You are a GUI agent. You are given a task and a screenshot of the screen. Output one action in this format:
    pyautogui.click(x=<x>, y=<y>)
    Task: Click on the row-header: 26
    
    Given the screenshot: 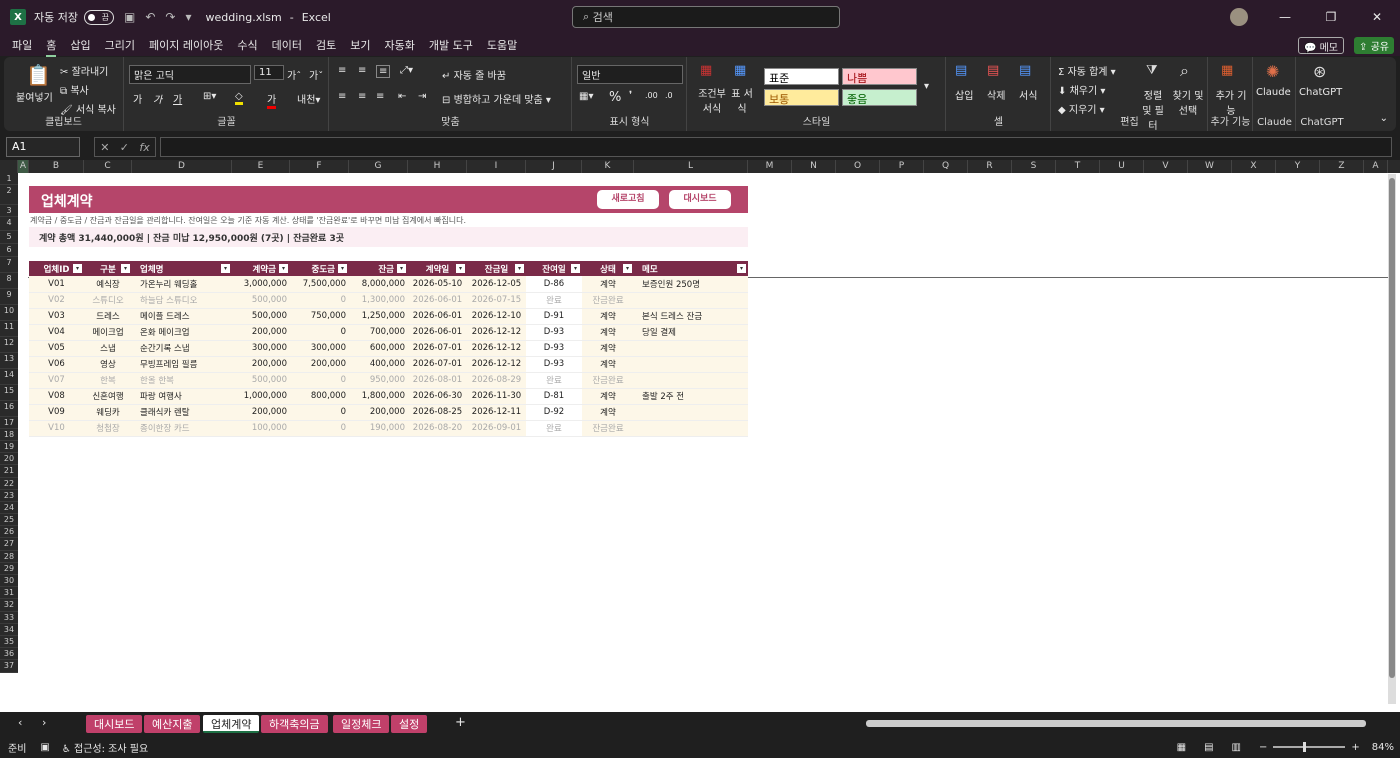 What is the action you would take?
    pyautogui.click(x=9, y=532)
    